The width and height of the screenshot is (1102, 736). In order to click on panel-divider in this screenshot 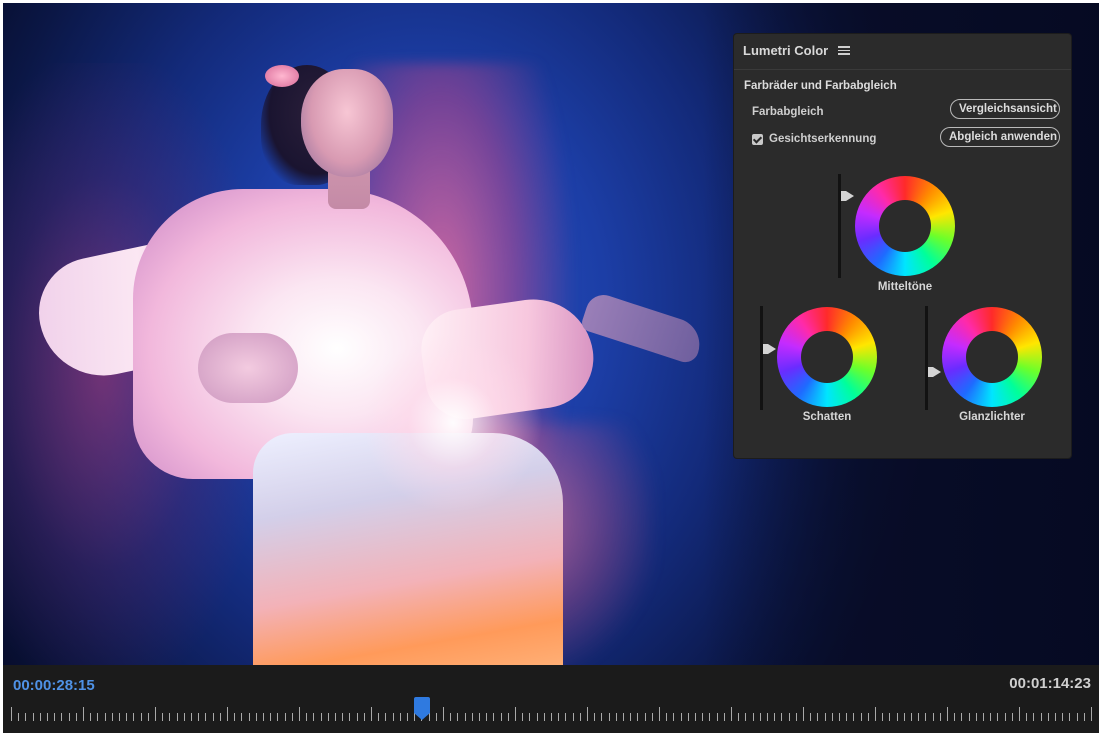, I will do `click(902, 69)`.